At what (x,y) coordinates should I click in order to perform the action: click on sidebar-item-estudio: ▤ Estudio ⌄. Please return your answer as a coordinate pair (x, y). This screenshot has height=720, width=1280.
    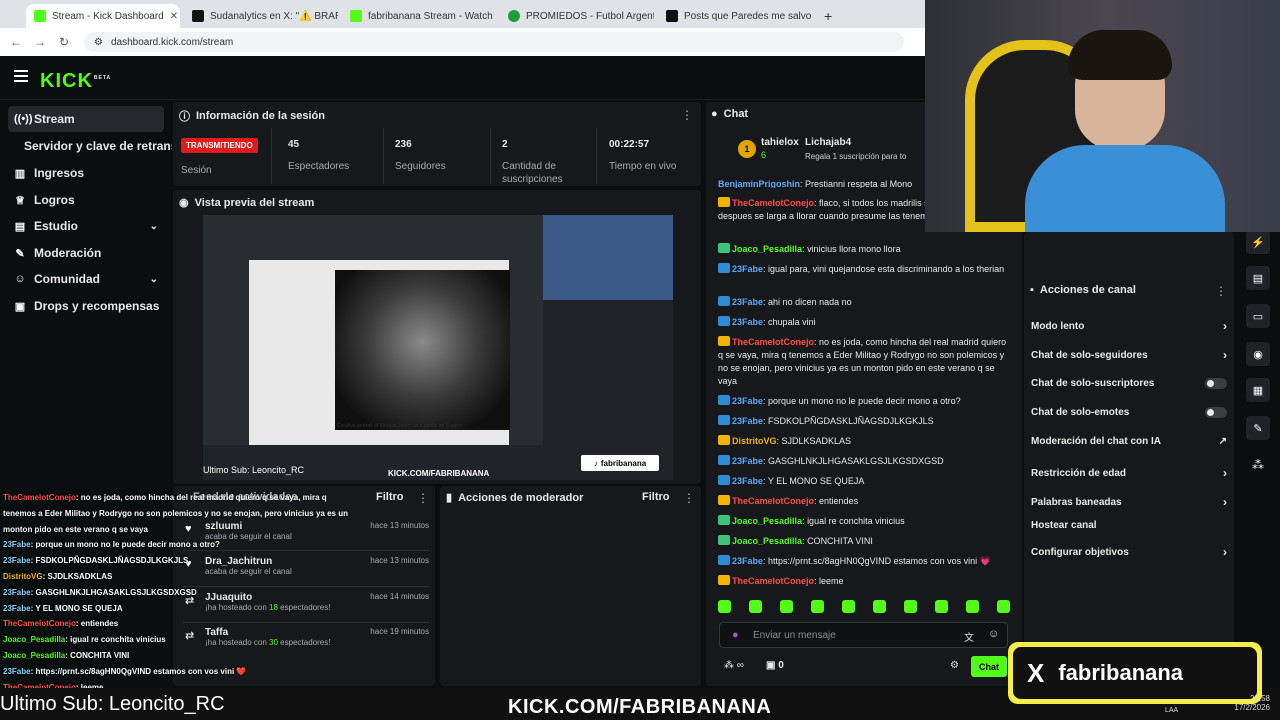
    Looking at the image, I should click on (86, 226).